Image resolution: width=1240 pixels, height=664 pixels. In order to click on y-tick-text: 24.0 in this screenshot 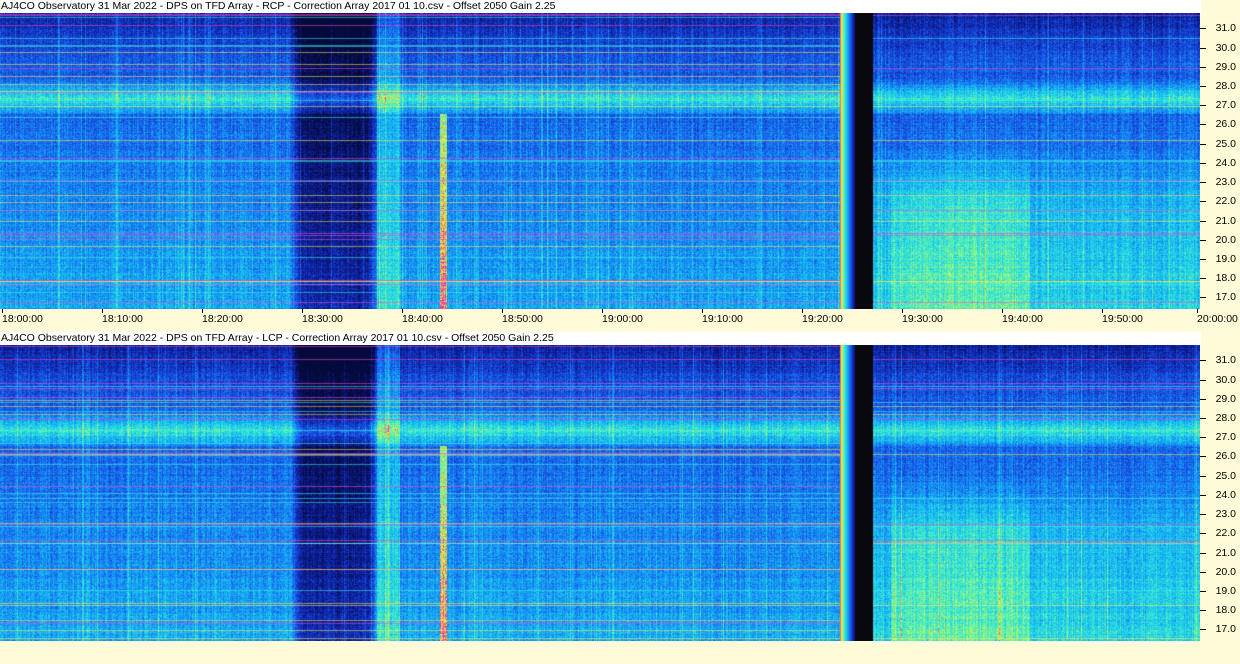, I will do `click(1225, 494)`.